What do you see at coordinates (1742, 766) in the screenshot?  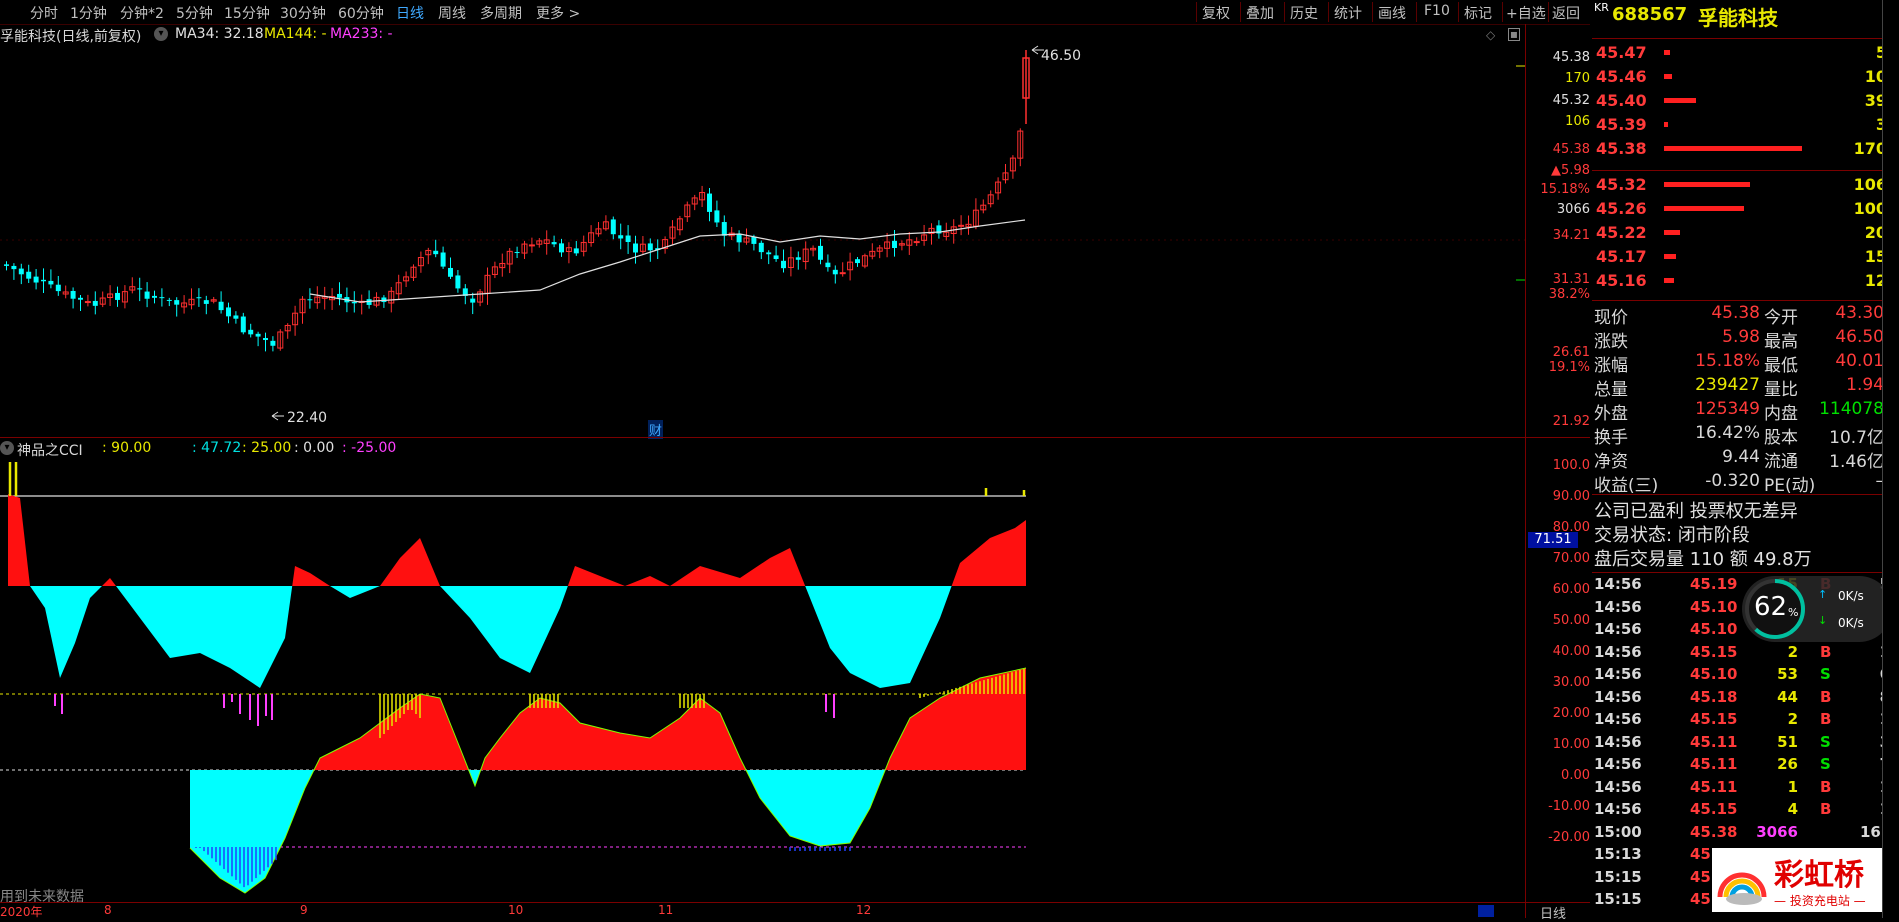 I see `tick-row: 14:5645.1126S7` at bounding box center [1742, 766].